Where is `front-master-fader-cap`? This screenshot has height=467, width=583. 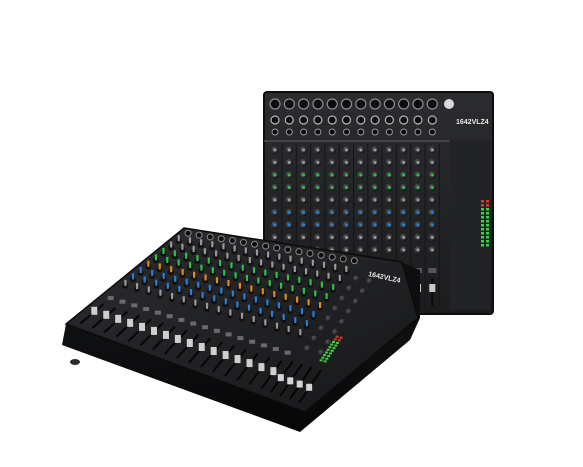
front-master-fader-cap is located at coordinates (299, 384).